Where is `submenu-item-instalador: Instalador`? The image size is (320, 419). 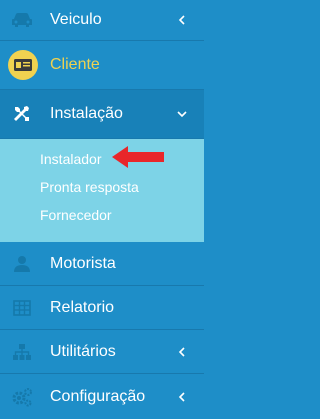 submenu-item-instalador: Instalador is located at coordinates (70, 159).